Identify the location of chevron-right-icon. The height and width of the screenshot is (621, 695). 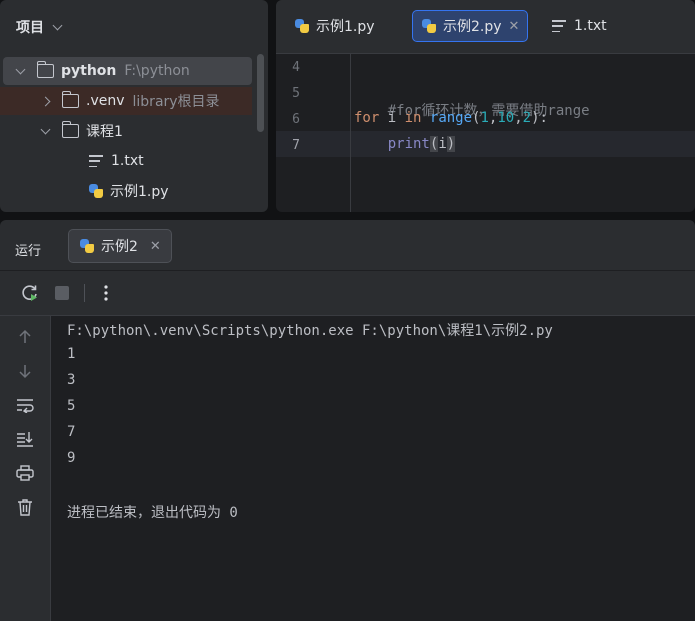
(45, 101).